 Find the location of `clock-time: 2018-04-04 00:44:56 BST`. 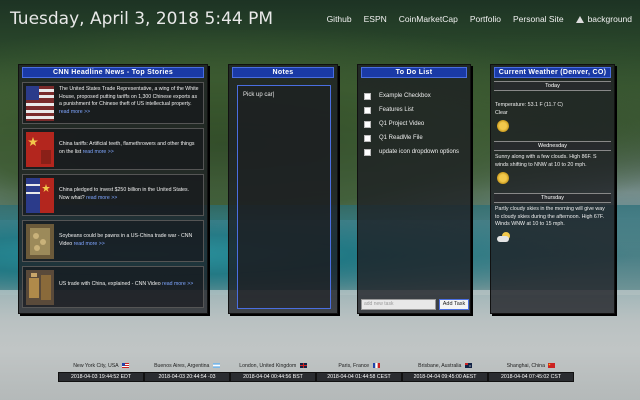

clock-time: 2018-04-04 00:44:56 BST is located at coordinates (273, 377).